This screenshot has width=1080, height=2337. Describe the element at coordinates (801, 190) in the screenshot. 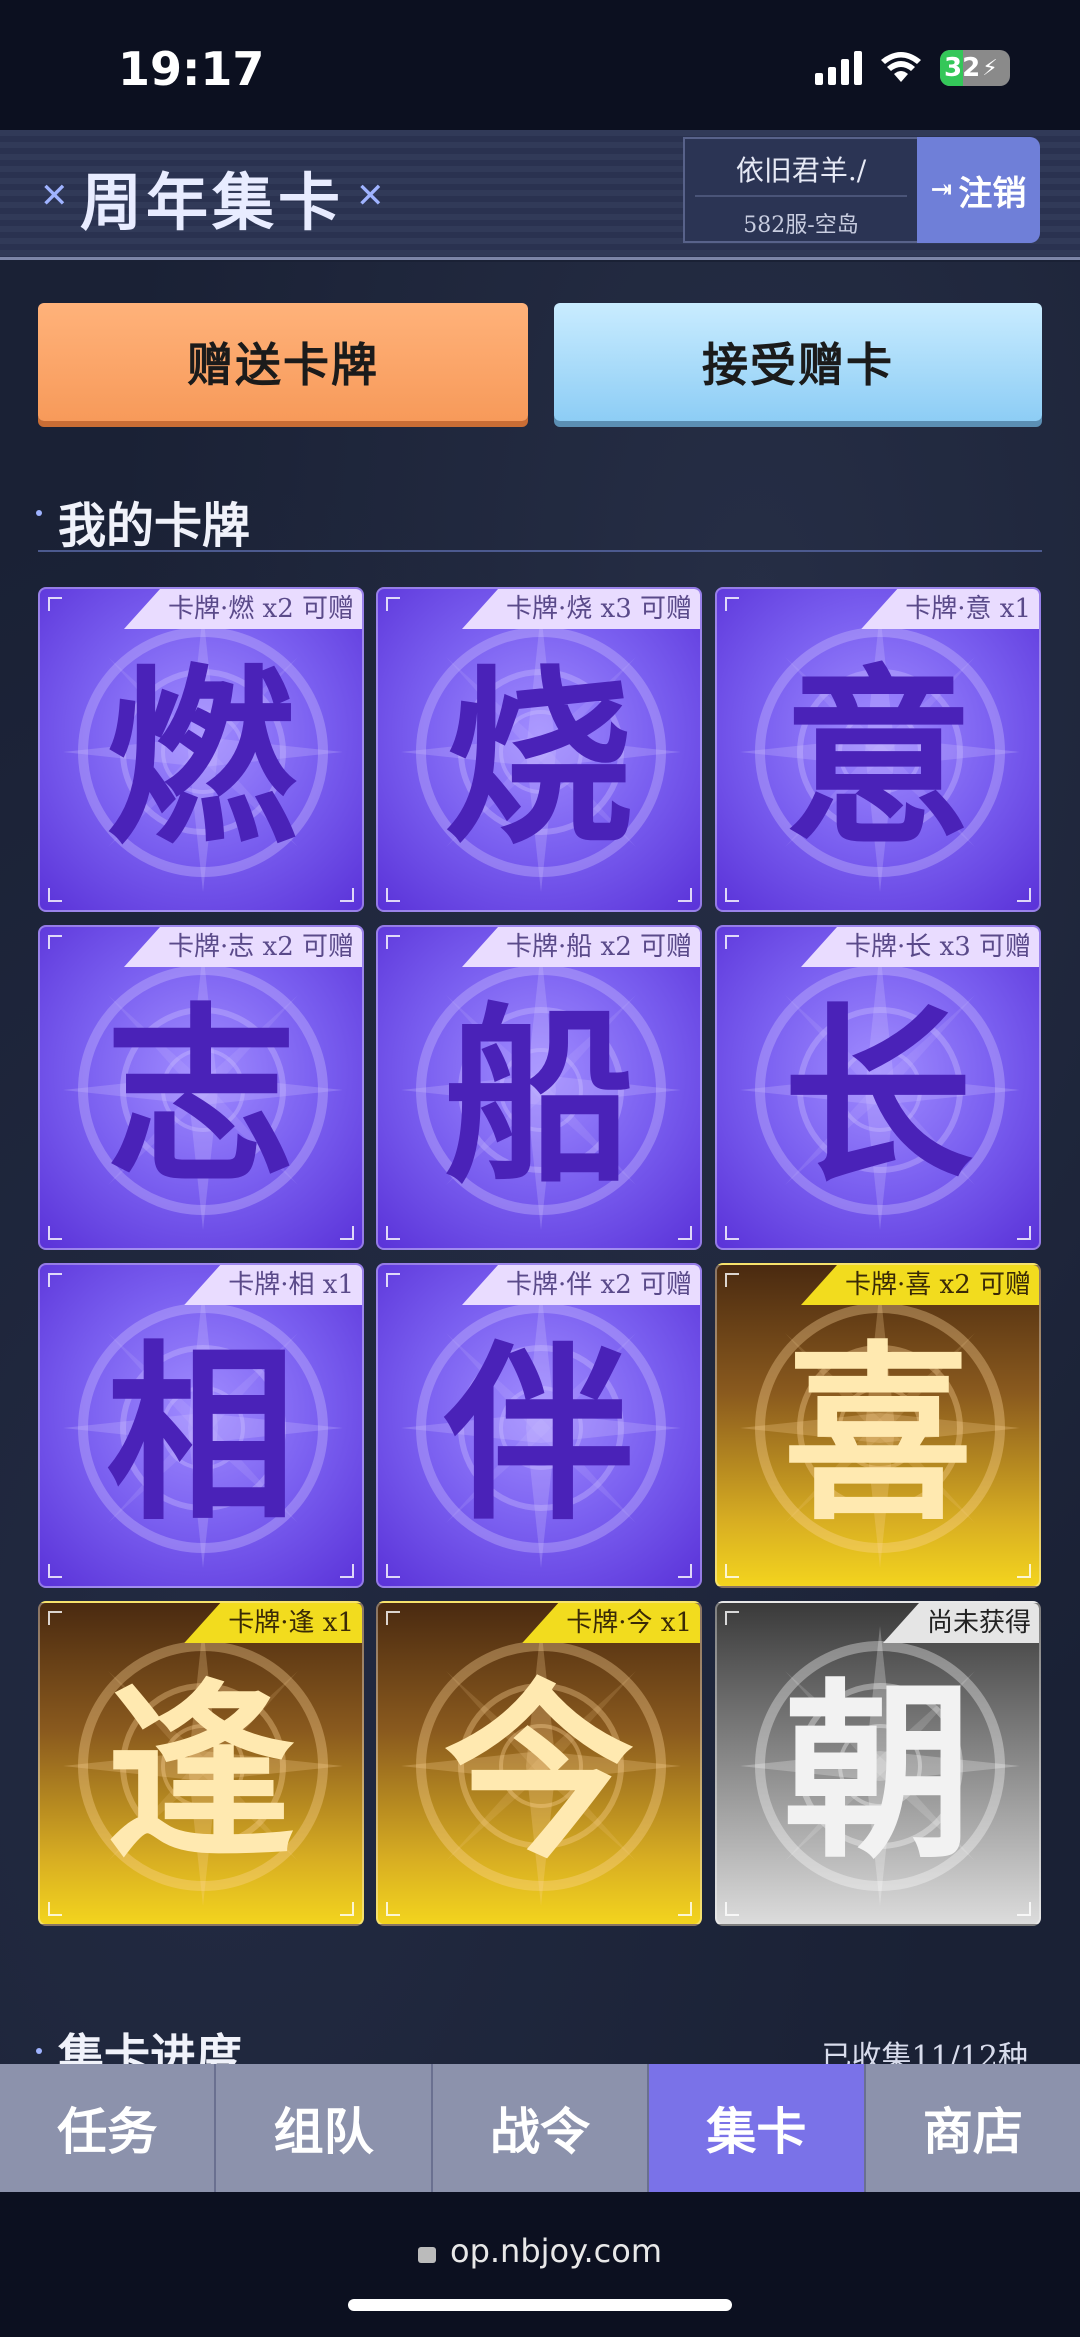

I see `user-info: 依旧君羊./ 582服-空岛` at that location.